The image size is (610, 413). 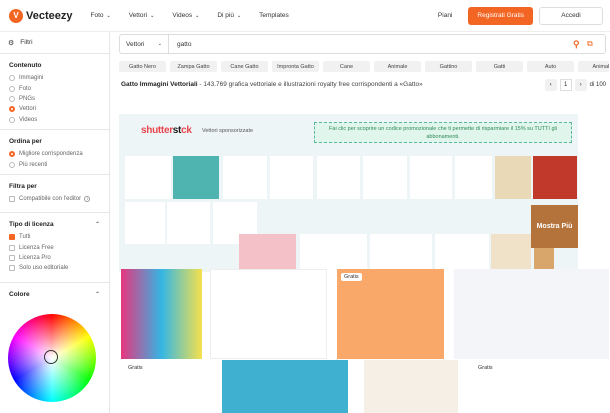 What do you see at coordinates (185, 15) in the screenshot?
I see `nav-videos: Videos ⌄` at bounding box center [185, 15].